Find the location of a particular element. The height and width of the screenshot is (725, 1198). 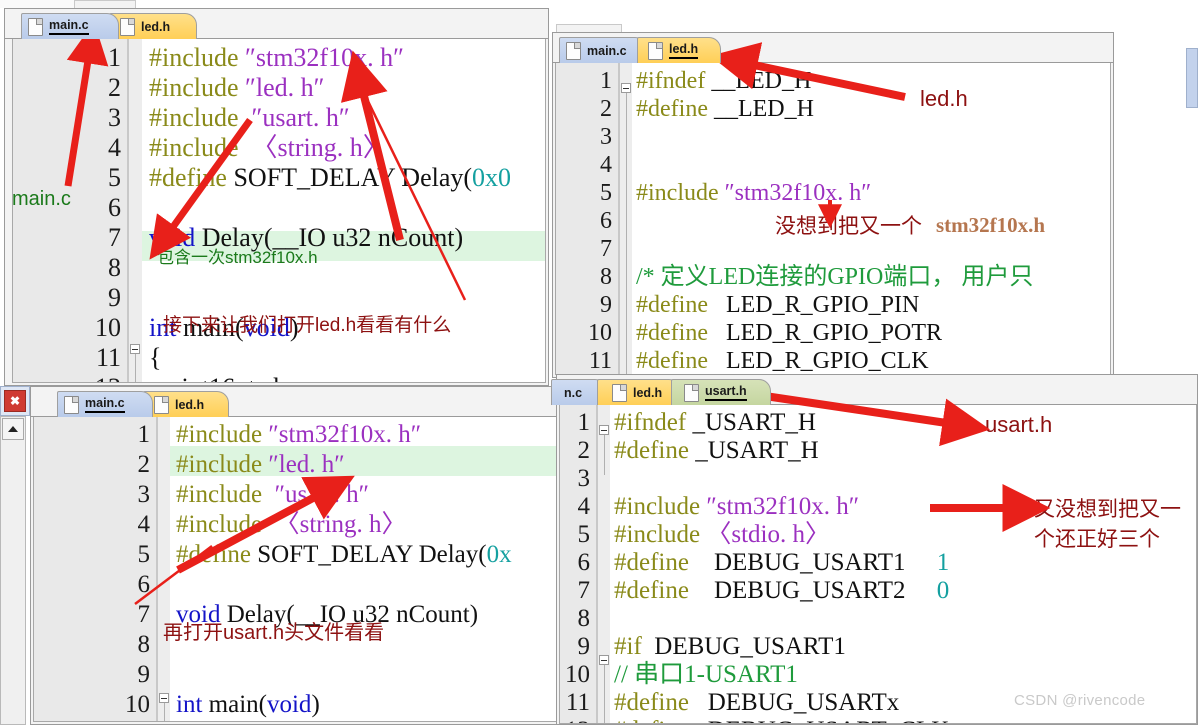

code-token: { is located at coordinates (155, 357).